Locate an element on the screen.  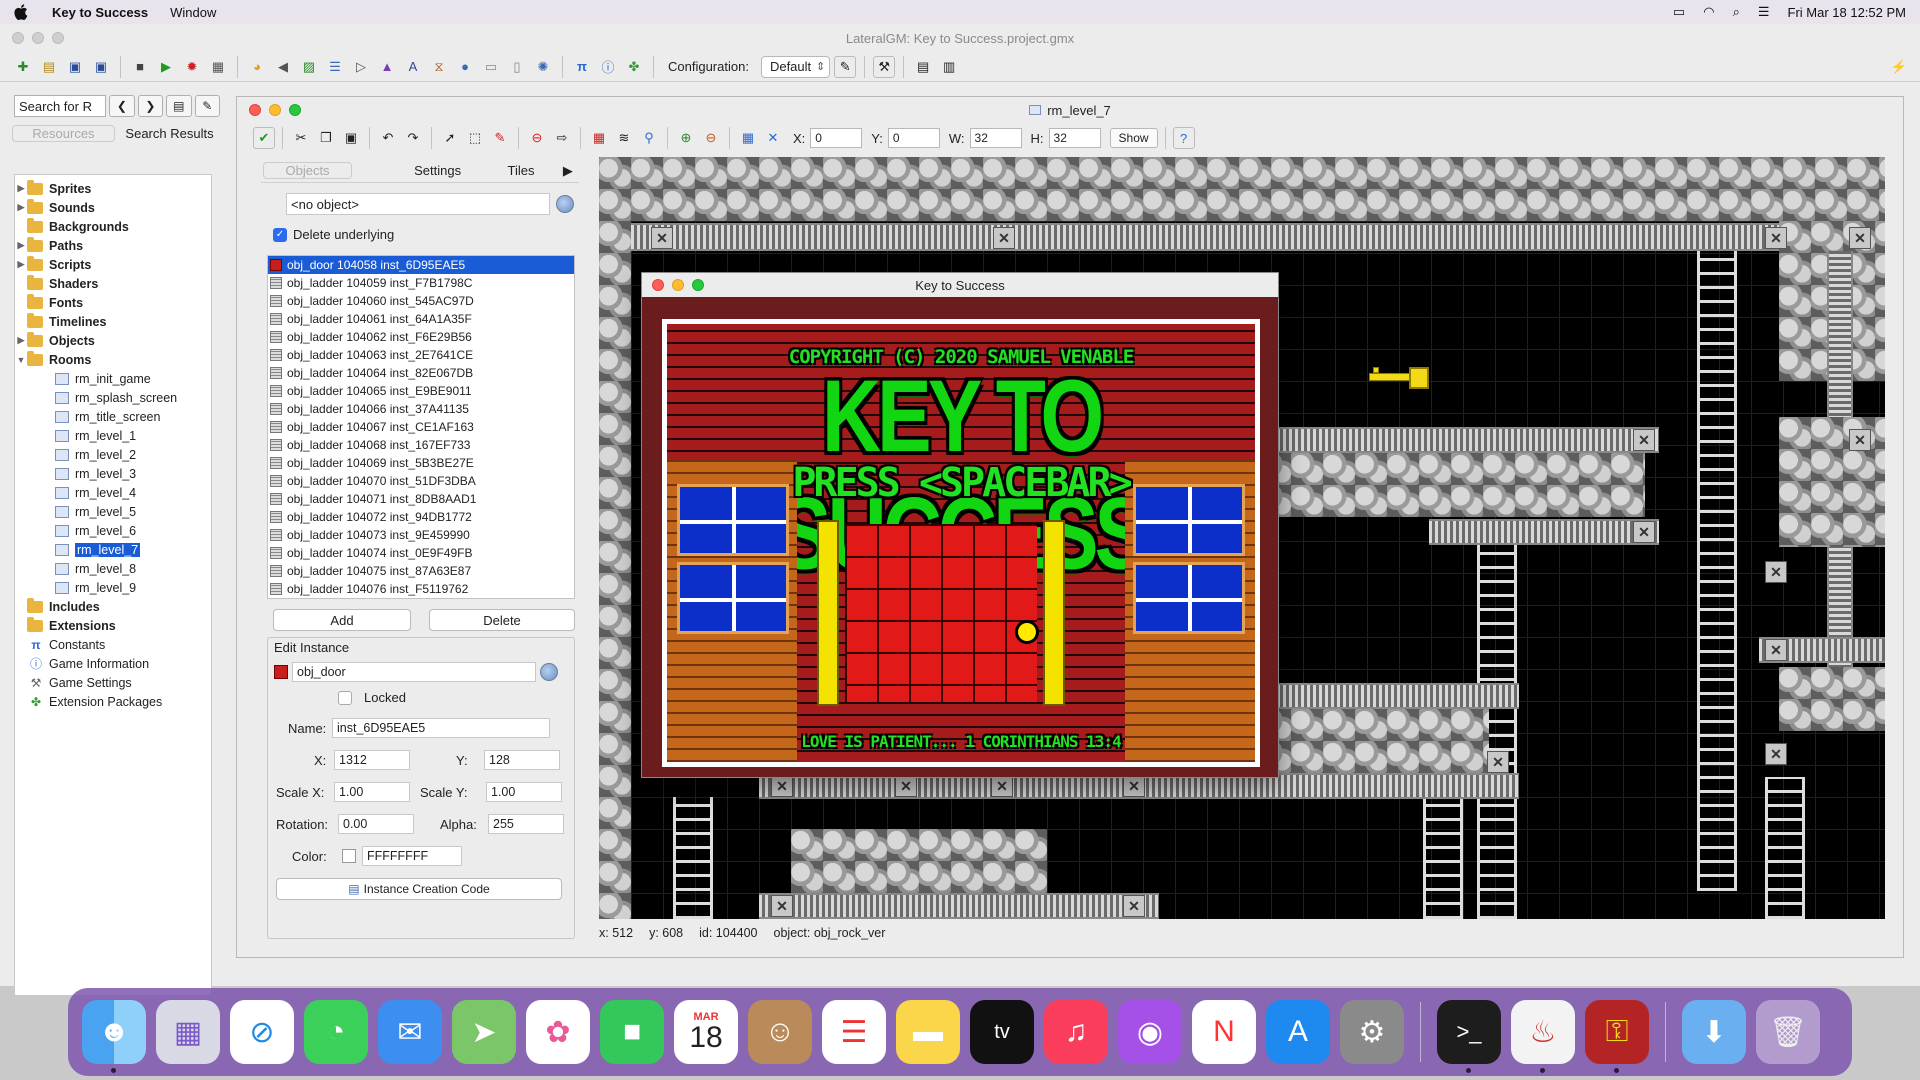
undo-icon: ↶ is located at coordinates (388, 138).